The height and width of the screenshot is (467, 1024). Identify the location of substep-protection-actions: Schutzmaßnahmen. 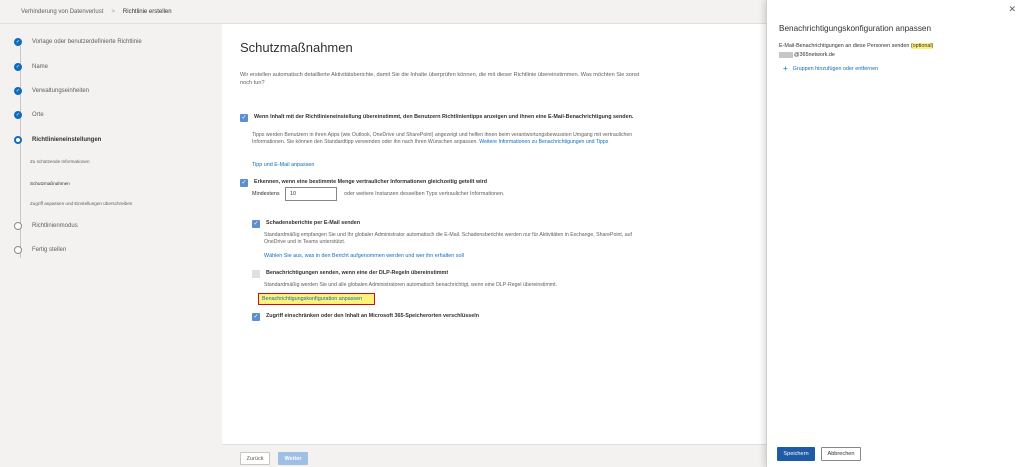
(50, 183).